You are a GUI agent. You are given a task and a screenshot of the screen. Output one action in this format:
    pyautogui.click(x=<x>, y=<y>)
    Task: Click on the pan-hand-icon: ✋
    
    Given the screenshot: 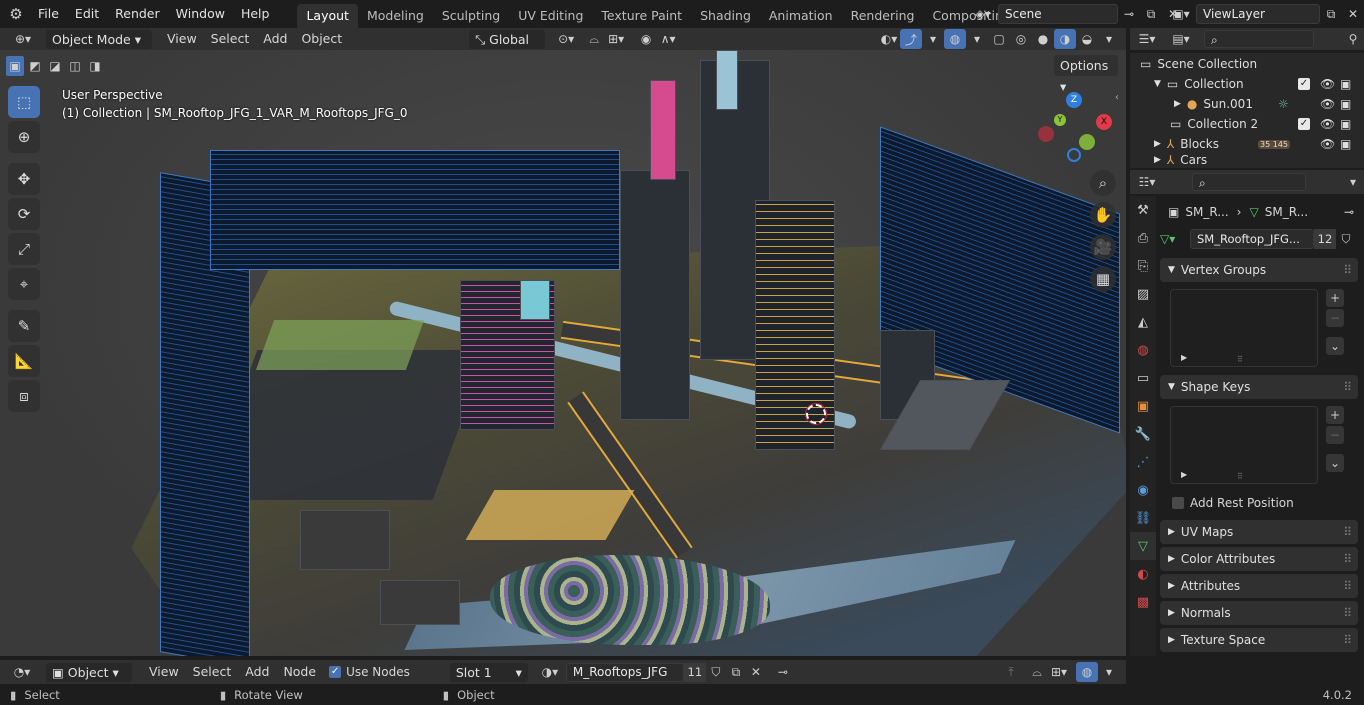 What is the action you would take?
    pyautogui.click(x=1103, y=215)
    